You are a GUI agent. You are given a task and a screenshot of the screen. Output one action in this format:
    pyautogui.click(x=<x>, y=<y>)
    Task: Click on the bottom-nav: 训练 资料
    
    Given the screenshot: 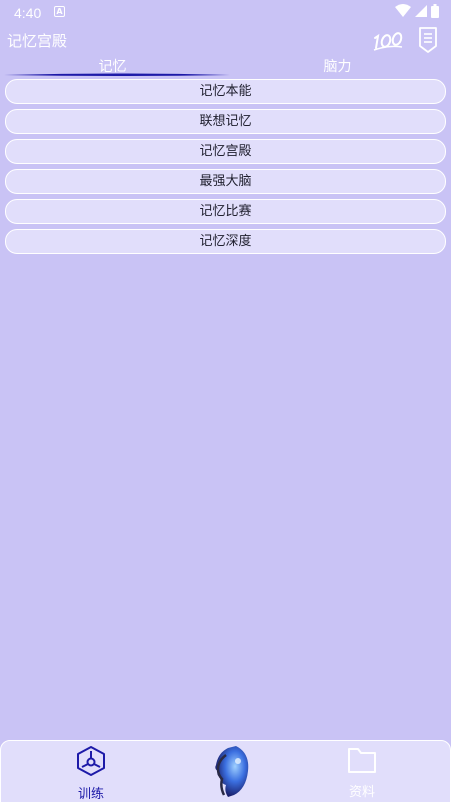 What is the action you would take?
    pyautogui.click(x=225, y=771)
    